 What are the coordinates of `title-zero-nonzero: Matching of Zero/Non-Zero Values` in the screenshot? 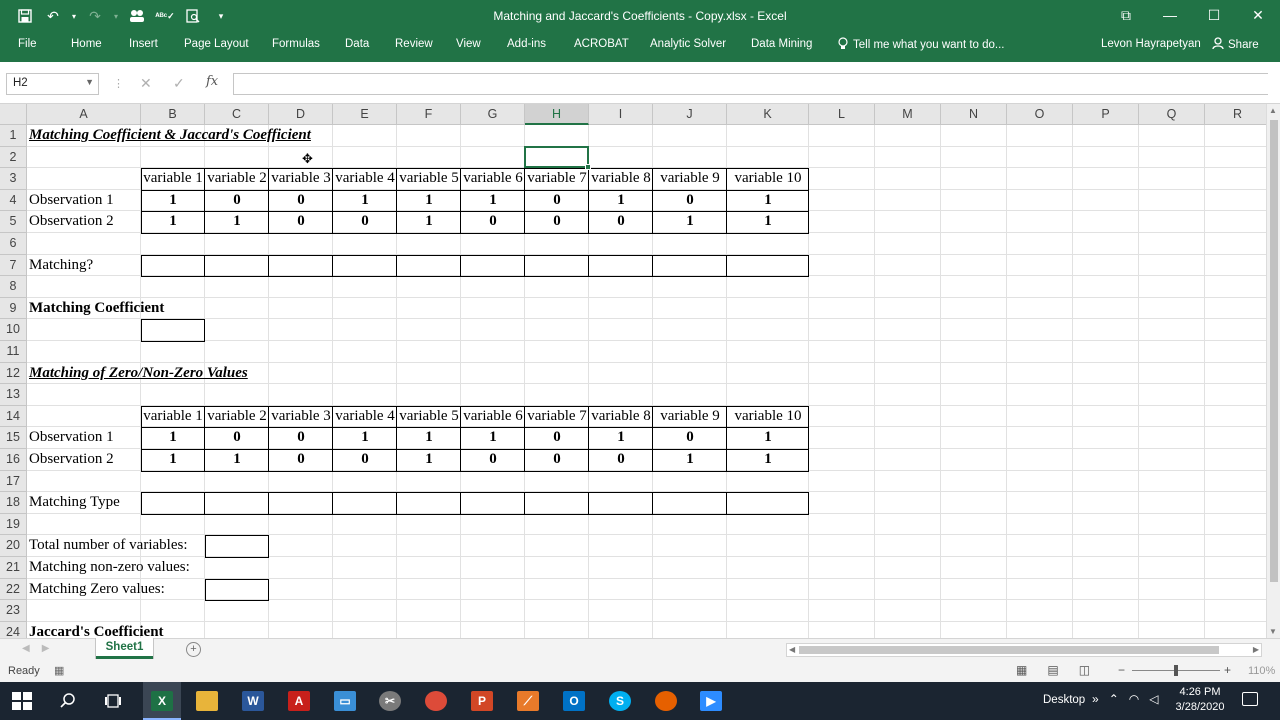 It's located at (227, 374).